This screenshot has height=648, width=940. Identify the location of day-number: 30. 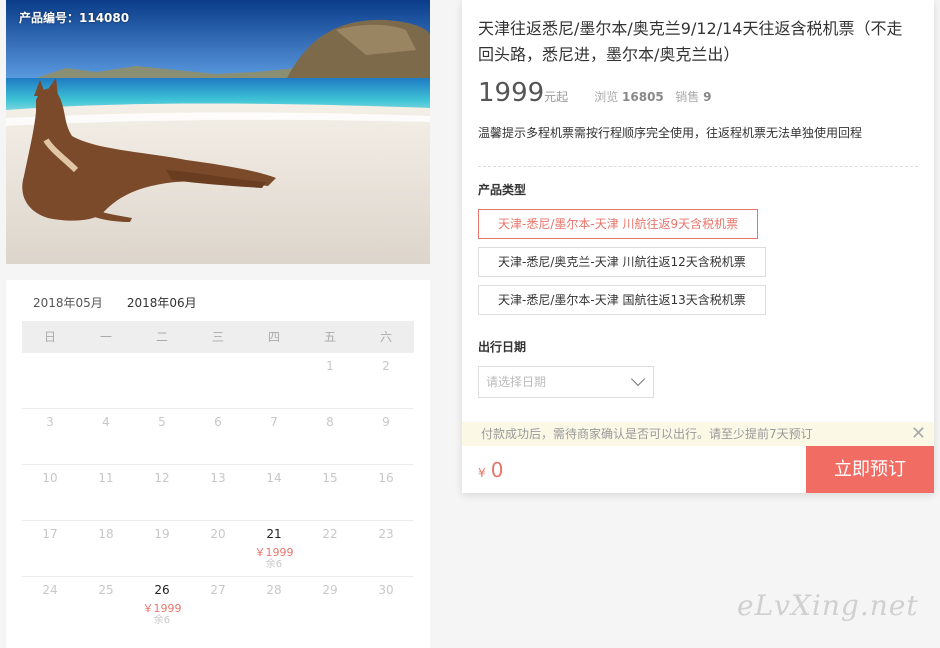
(386, 590).